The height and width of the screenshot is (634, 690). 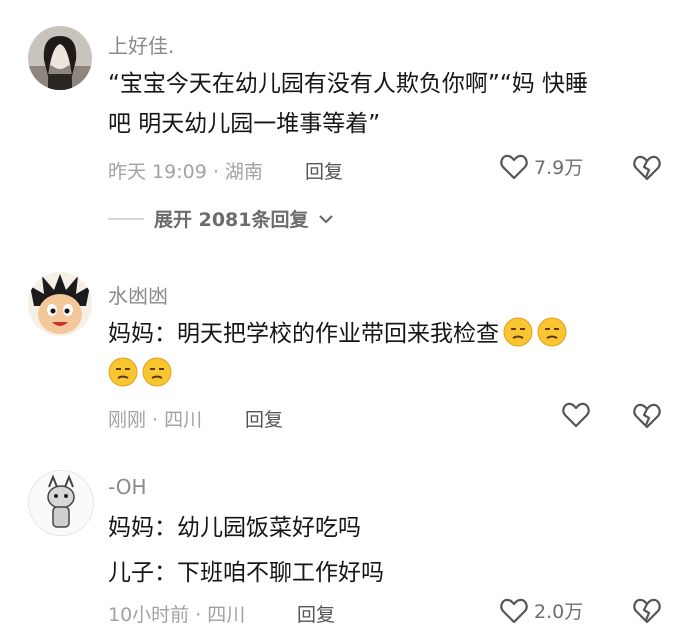 What do you see at coordinates (185, 172) in the screenshot?
I see `time-location: 昨天 19:09 · 湖南` at bounding box center [185, 172].